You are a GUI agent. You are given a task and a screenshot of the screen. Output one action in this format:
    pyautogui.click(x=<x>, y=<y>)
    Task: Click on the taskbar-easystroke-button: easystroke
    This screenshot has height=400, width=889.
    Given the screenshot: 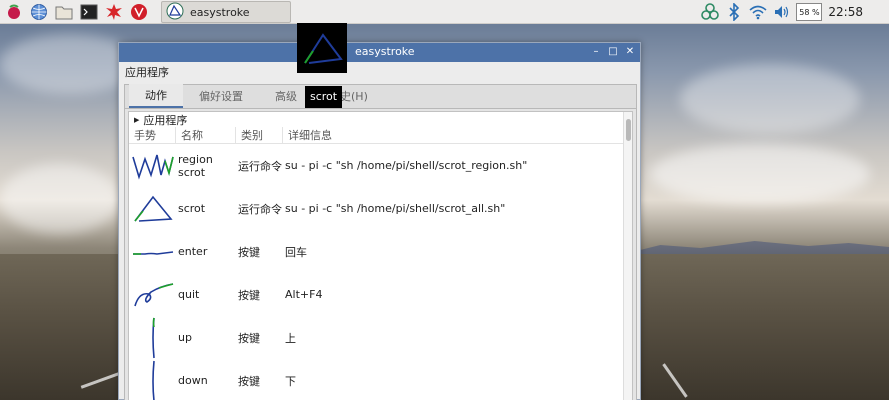 What is the action you would take?
    pyautogui.click(x=226, y=12)
    